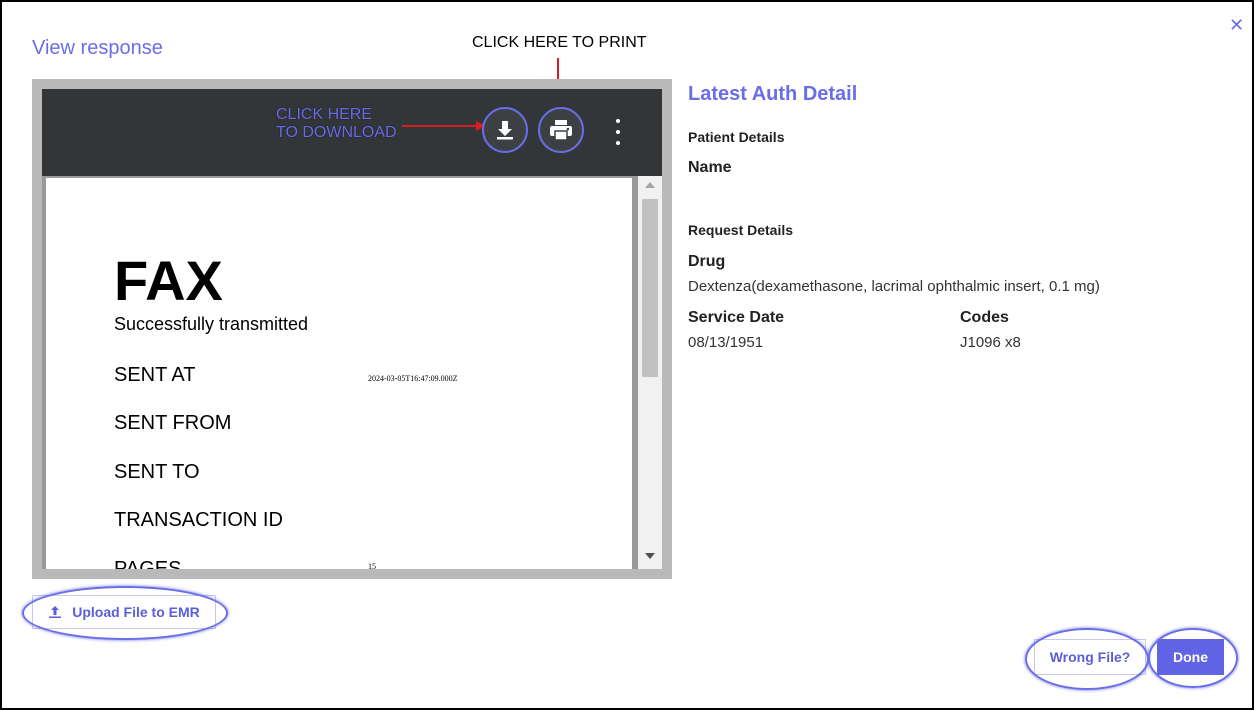 The height and width of the screenshot is (710, 1254). Describe the element at coordinates (198, 520) in the screenshot. I see `field-label-transaction-id: TRANSACTION ID` at that location.